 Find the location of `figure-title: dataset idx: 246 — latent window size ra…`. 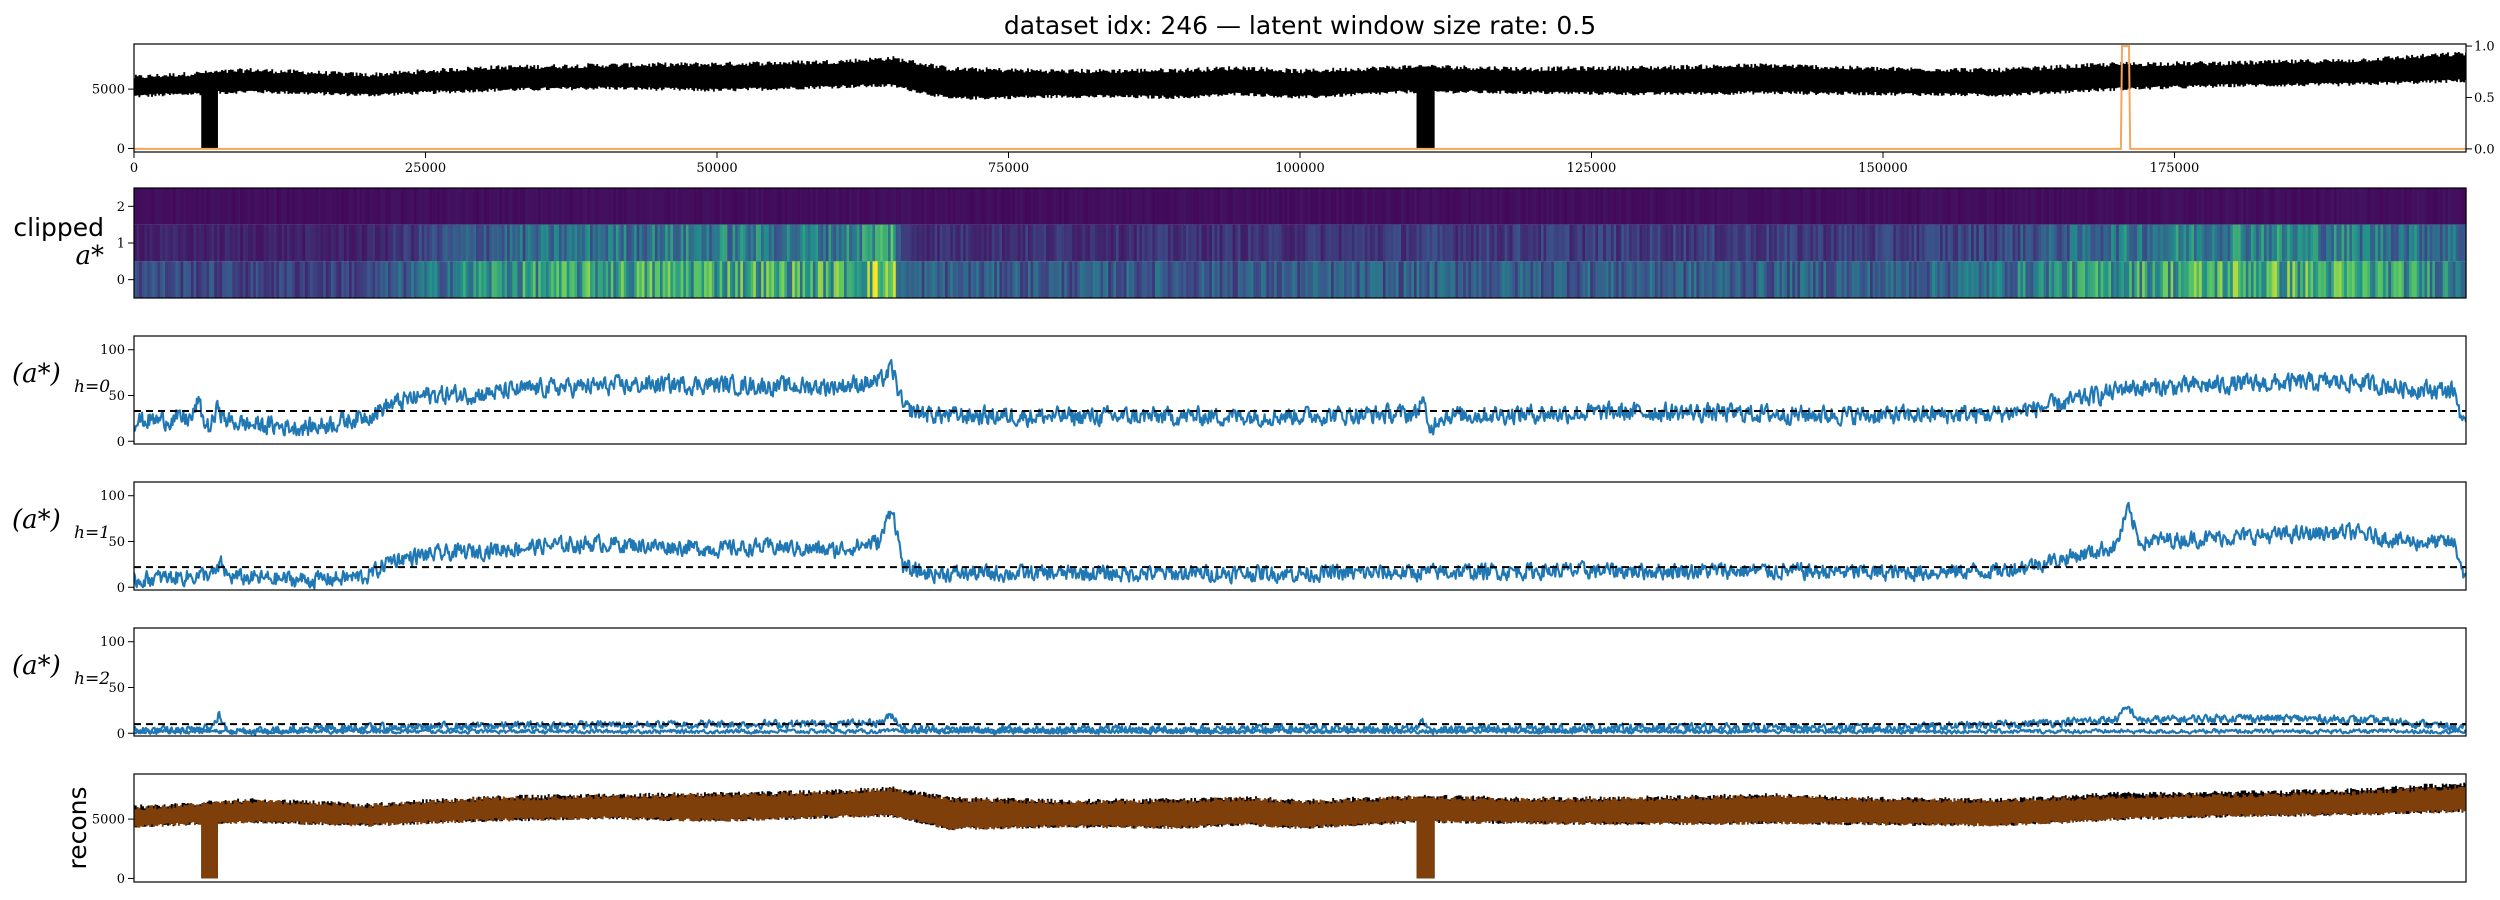

figure-title: dataset idx: 246 — latent window size ra… is located at coordinates (1300, 25).